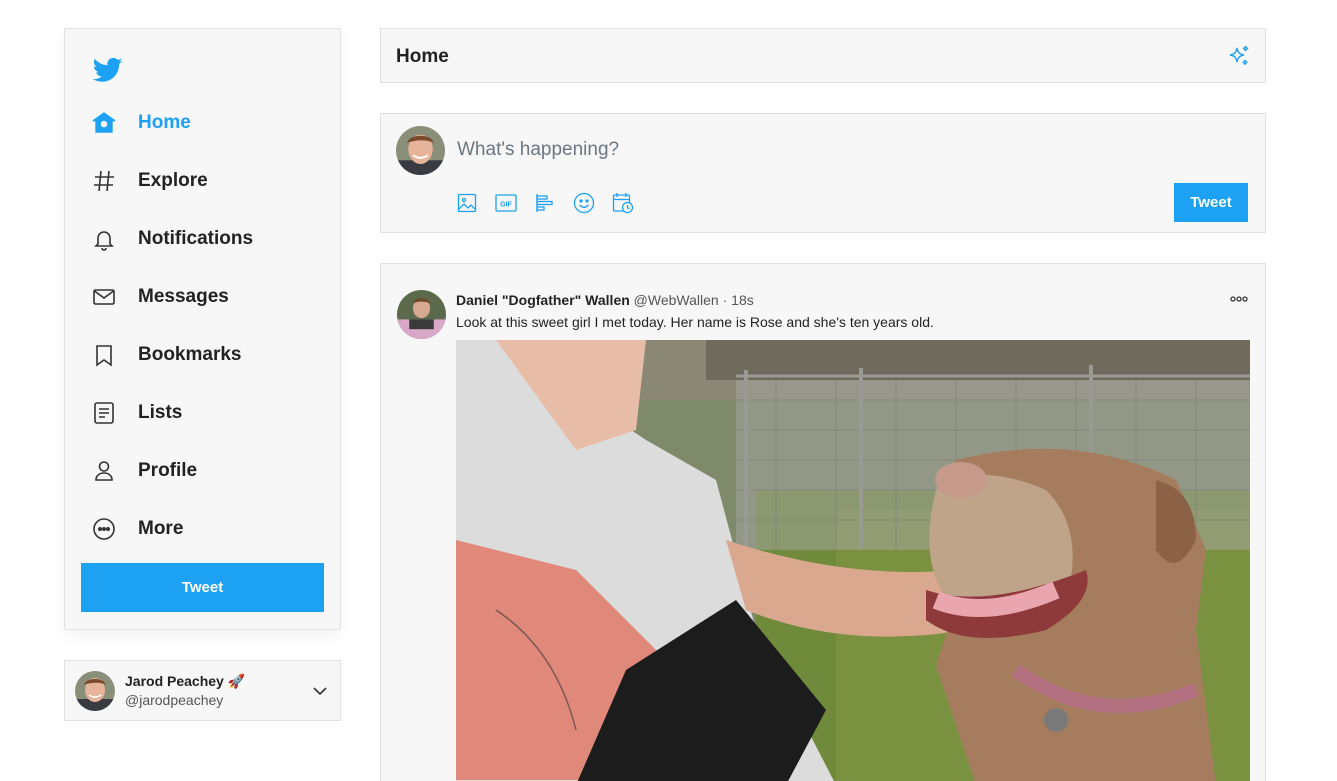 The width and height of the screenshot is (1337, 781). Describe the element at coordinates (206, 413) in the screenshot. I see `sidebar-item-lists: Lists` at that location.